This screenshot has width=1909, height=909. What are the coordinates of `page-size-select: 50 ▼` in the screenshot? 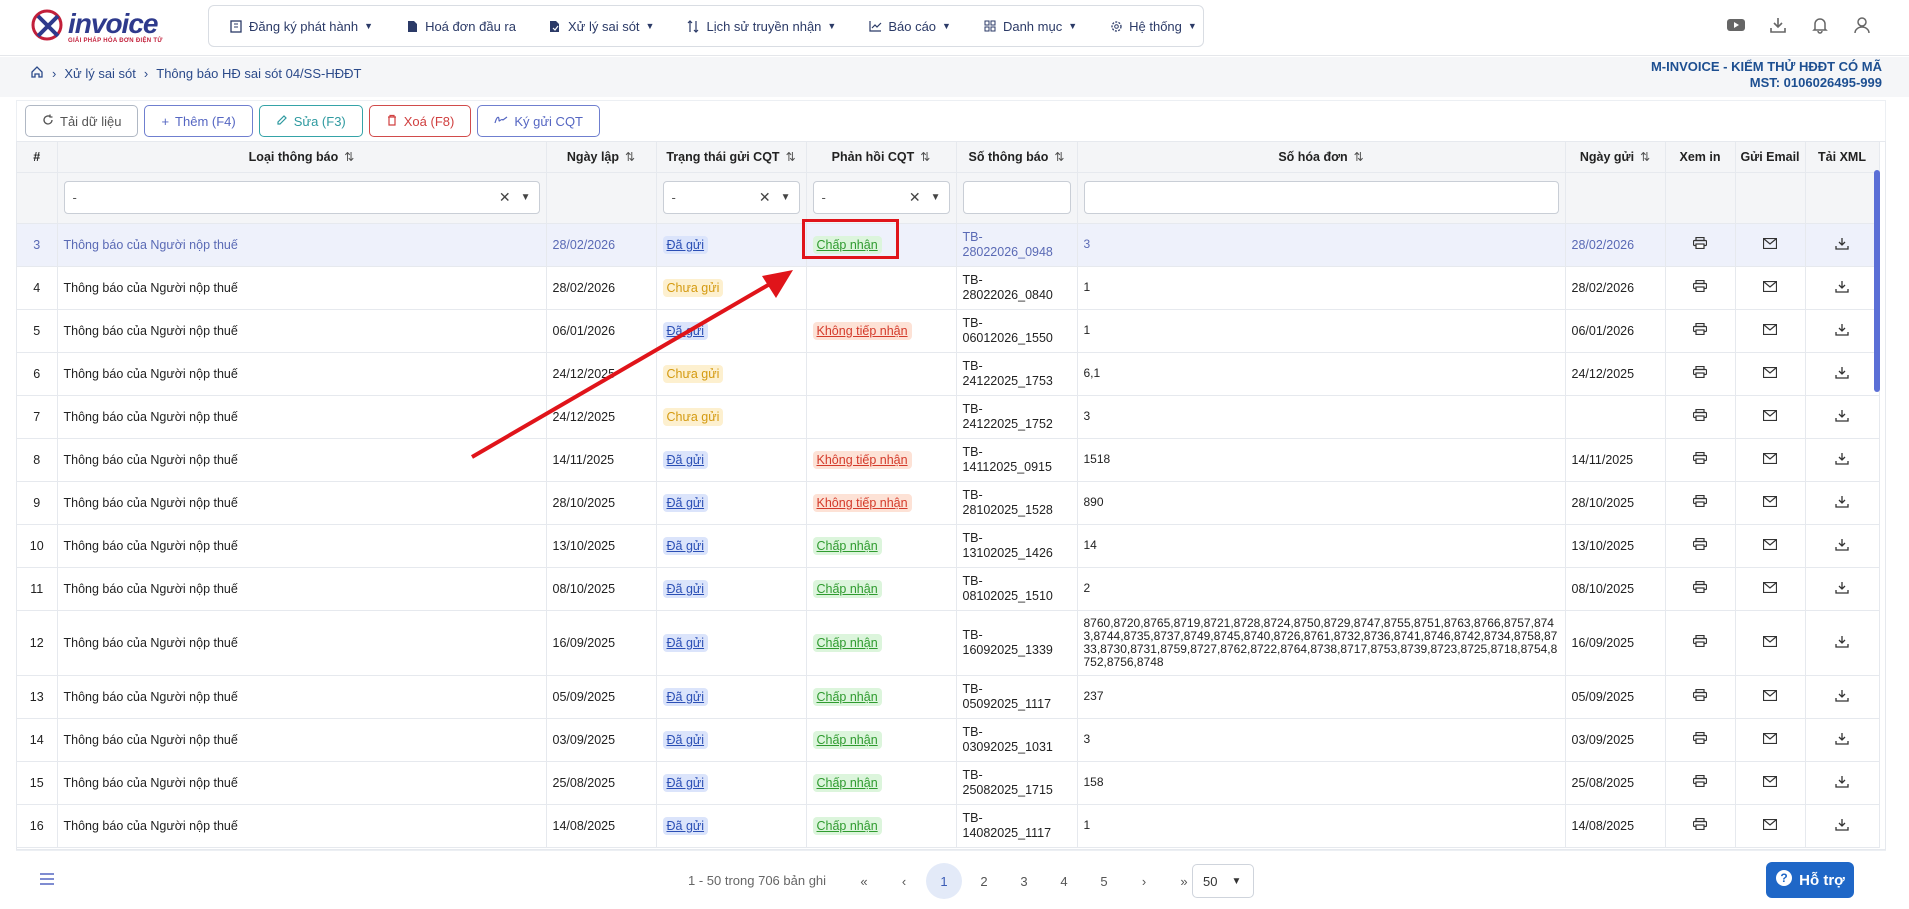 It's located at (1223, 881).